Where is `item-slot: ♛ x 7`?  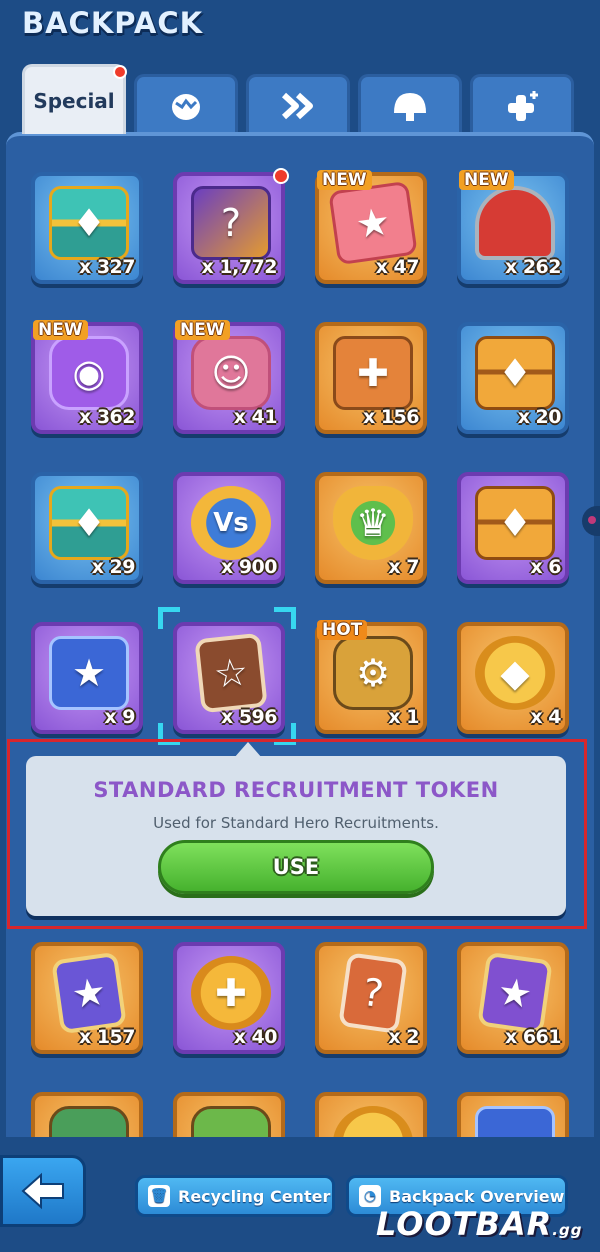 item-slot: ♛ x 7 is located at coordinates (371, 528).